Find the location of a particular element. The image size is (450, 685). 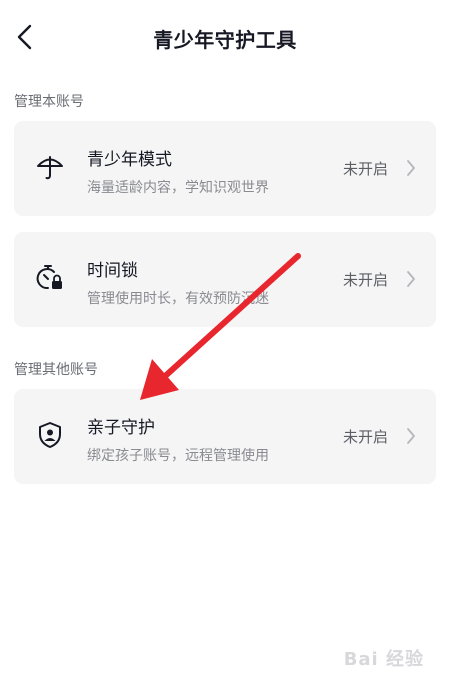

card-subtitle: 绑定孩子账号，远程管理使用 is located at coordinates (178, 456).